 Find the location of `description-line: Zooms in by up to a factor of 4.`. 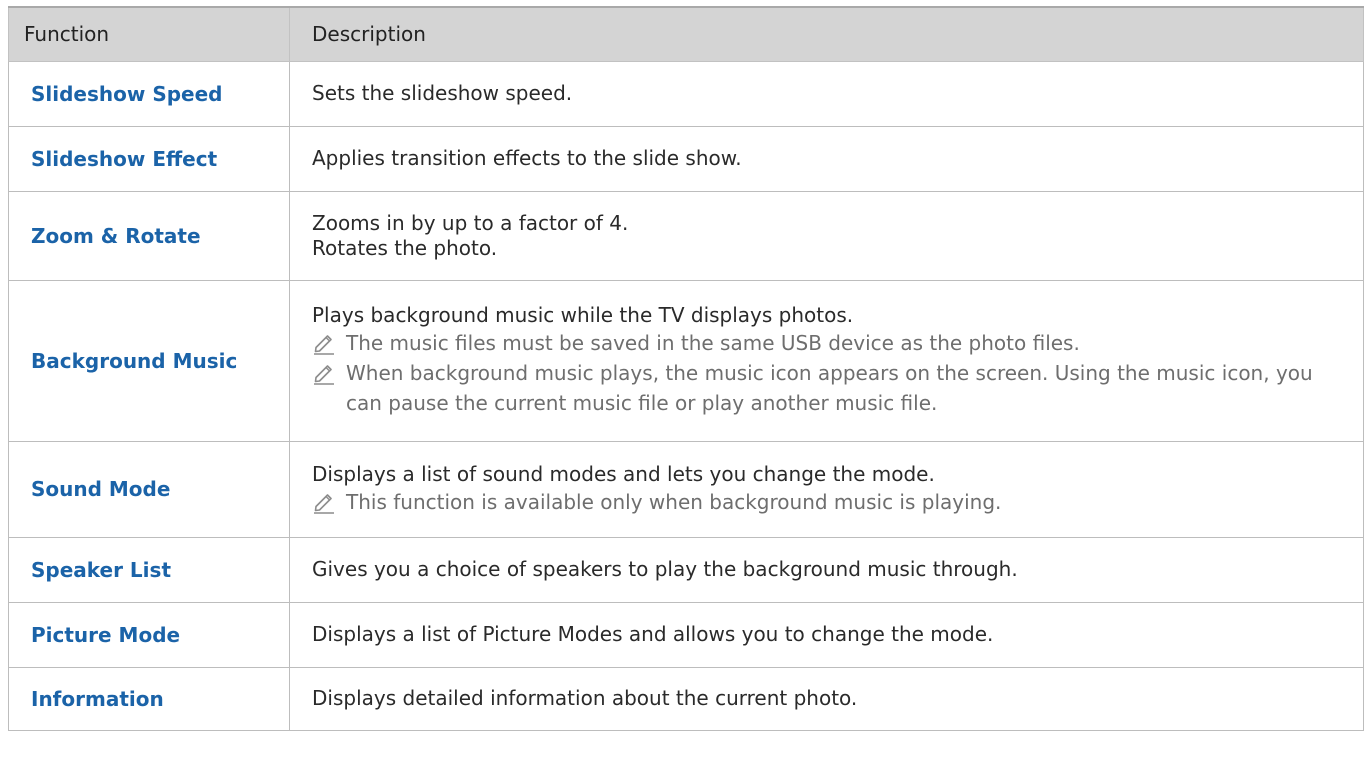

description-line: Zooms in by up to a factor of 4. is located at coordinates (470, 222).